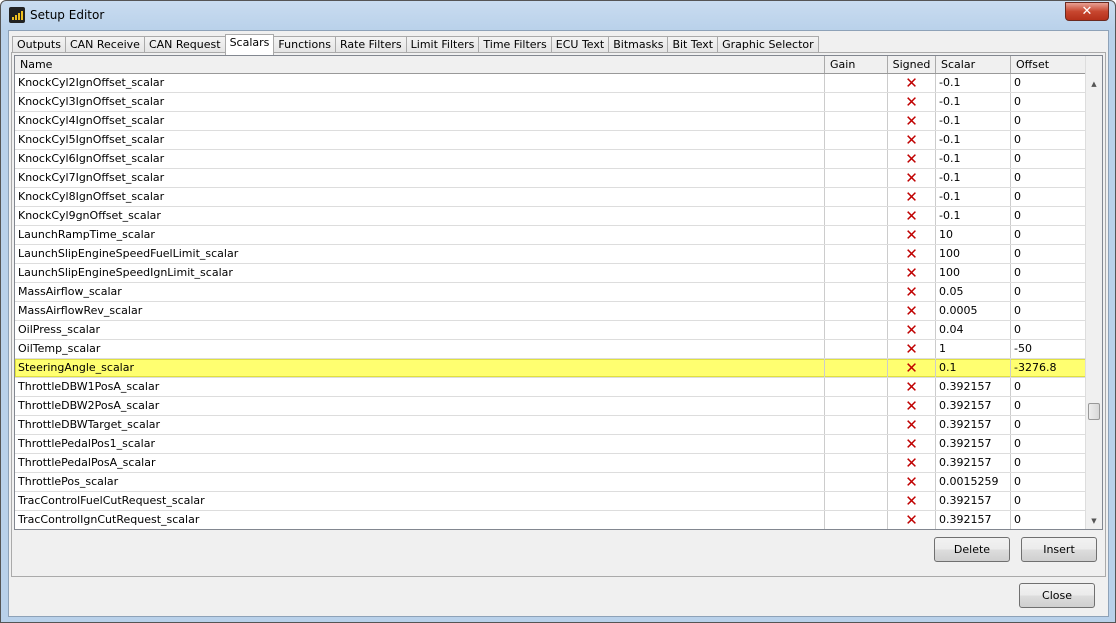 The width and height of the screenshot is (1116, 623). I want to click on name-cell: TracControlIgnCutRequest_scalar, so click(420, 520).